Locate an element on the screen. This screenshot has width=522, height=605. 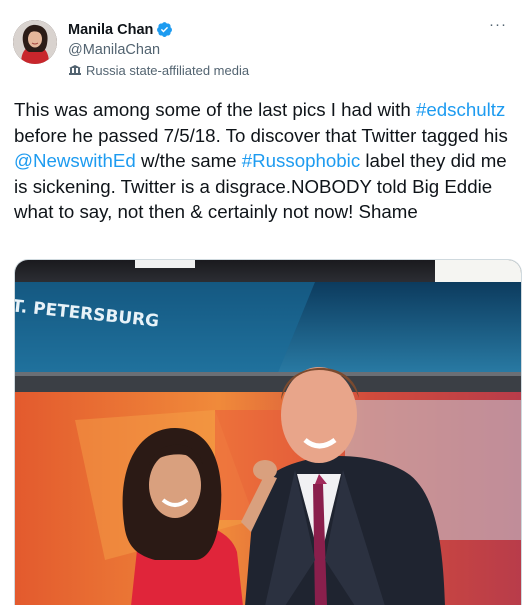
more-options-icon: ··· is located at coordinates (498, 26).